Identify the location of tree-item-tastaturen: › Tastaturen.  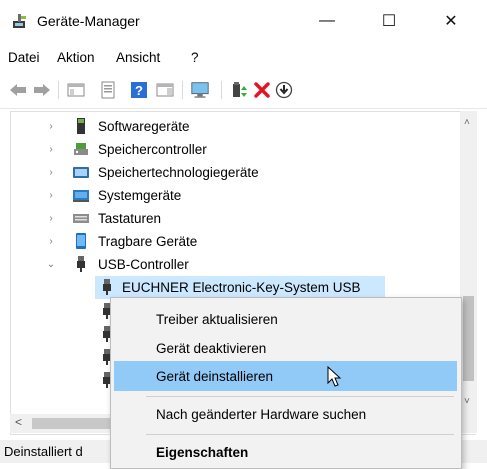
(231, 218).